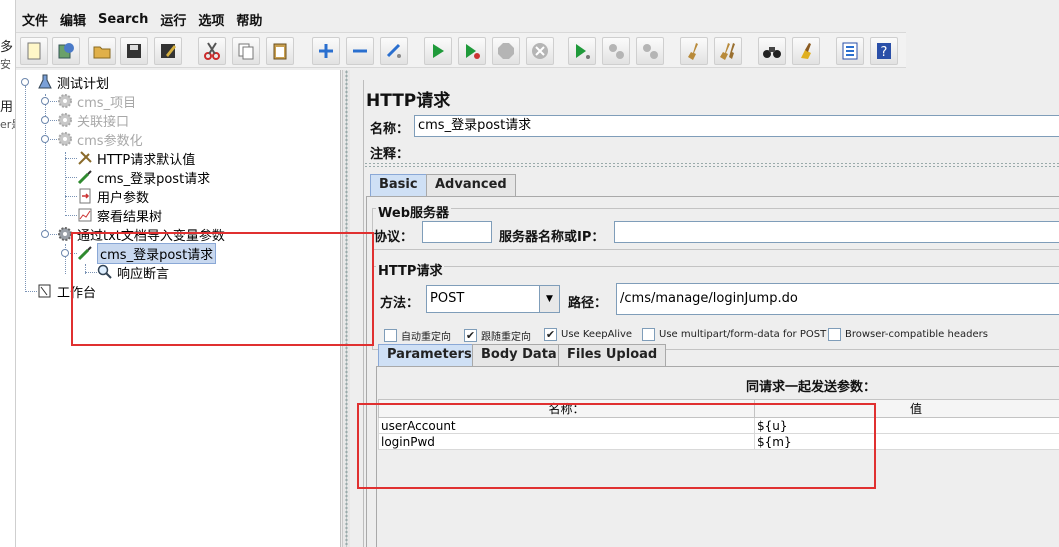 The image size is (1059, 547). Describe the element at coordinates (99, 139) in the screenshot. I see `tree-item-thread-group: cms参数化` at that location.